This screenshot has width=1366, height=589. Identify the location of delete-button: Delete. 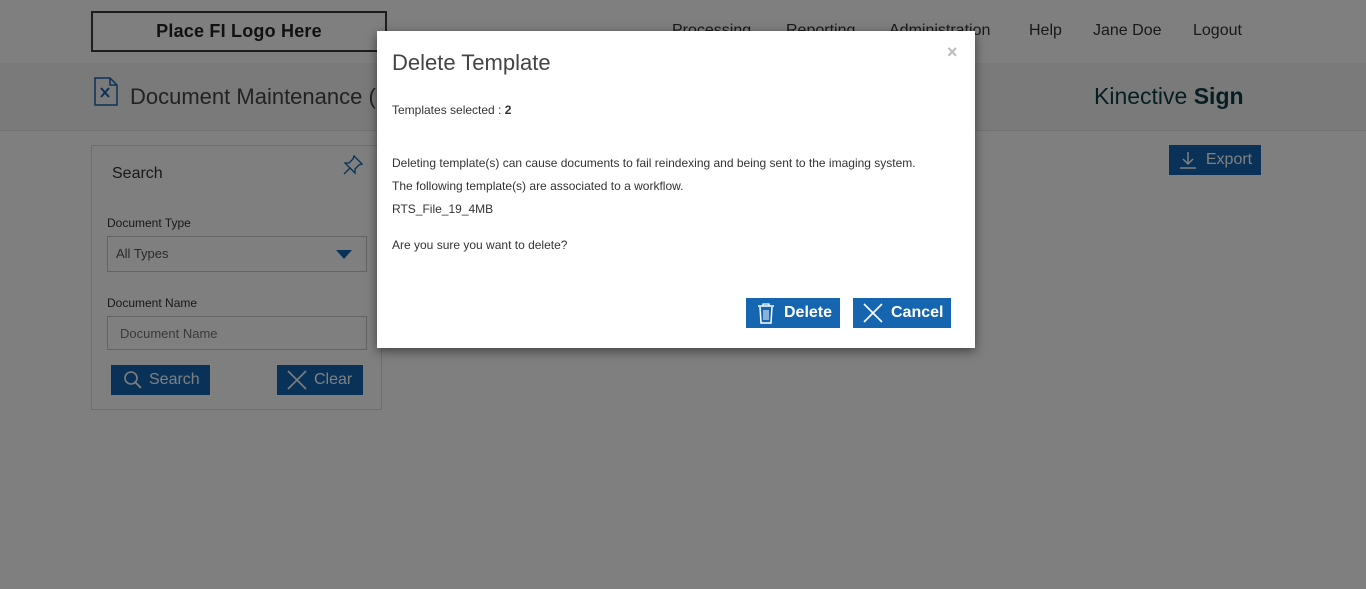
(793, 313).